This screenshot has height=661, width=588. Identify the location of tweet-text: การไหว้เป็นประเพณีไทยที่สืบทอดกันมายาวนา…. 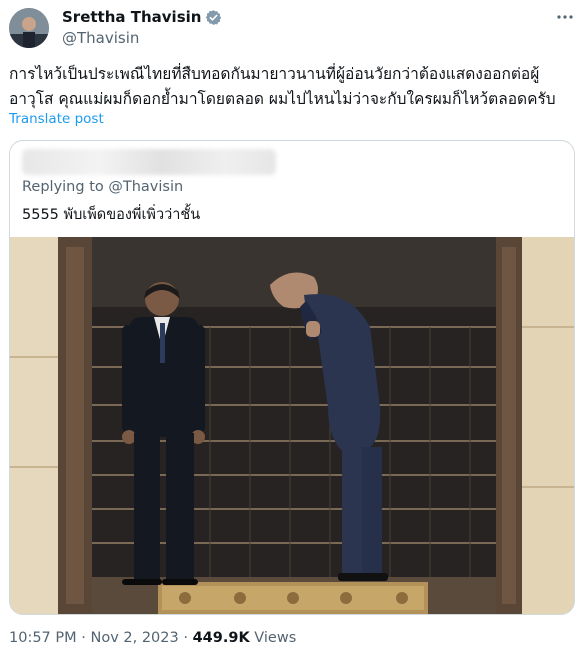
(282, 86).